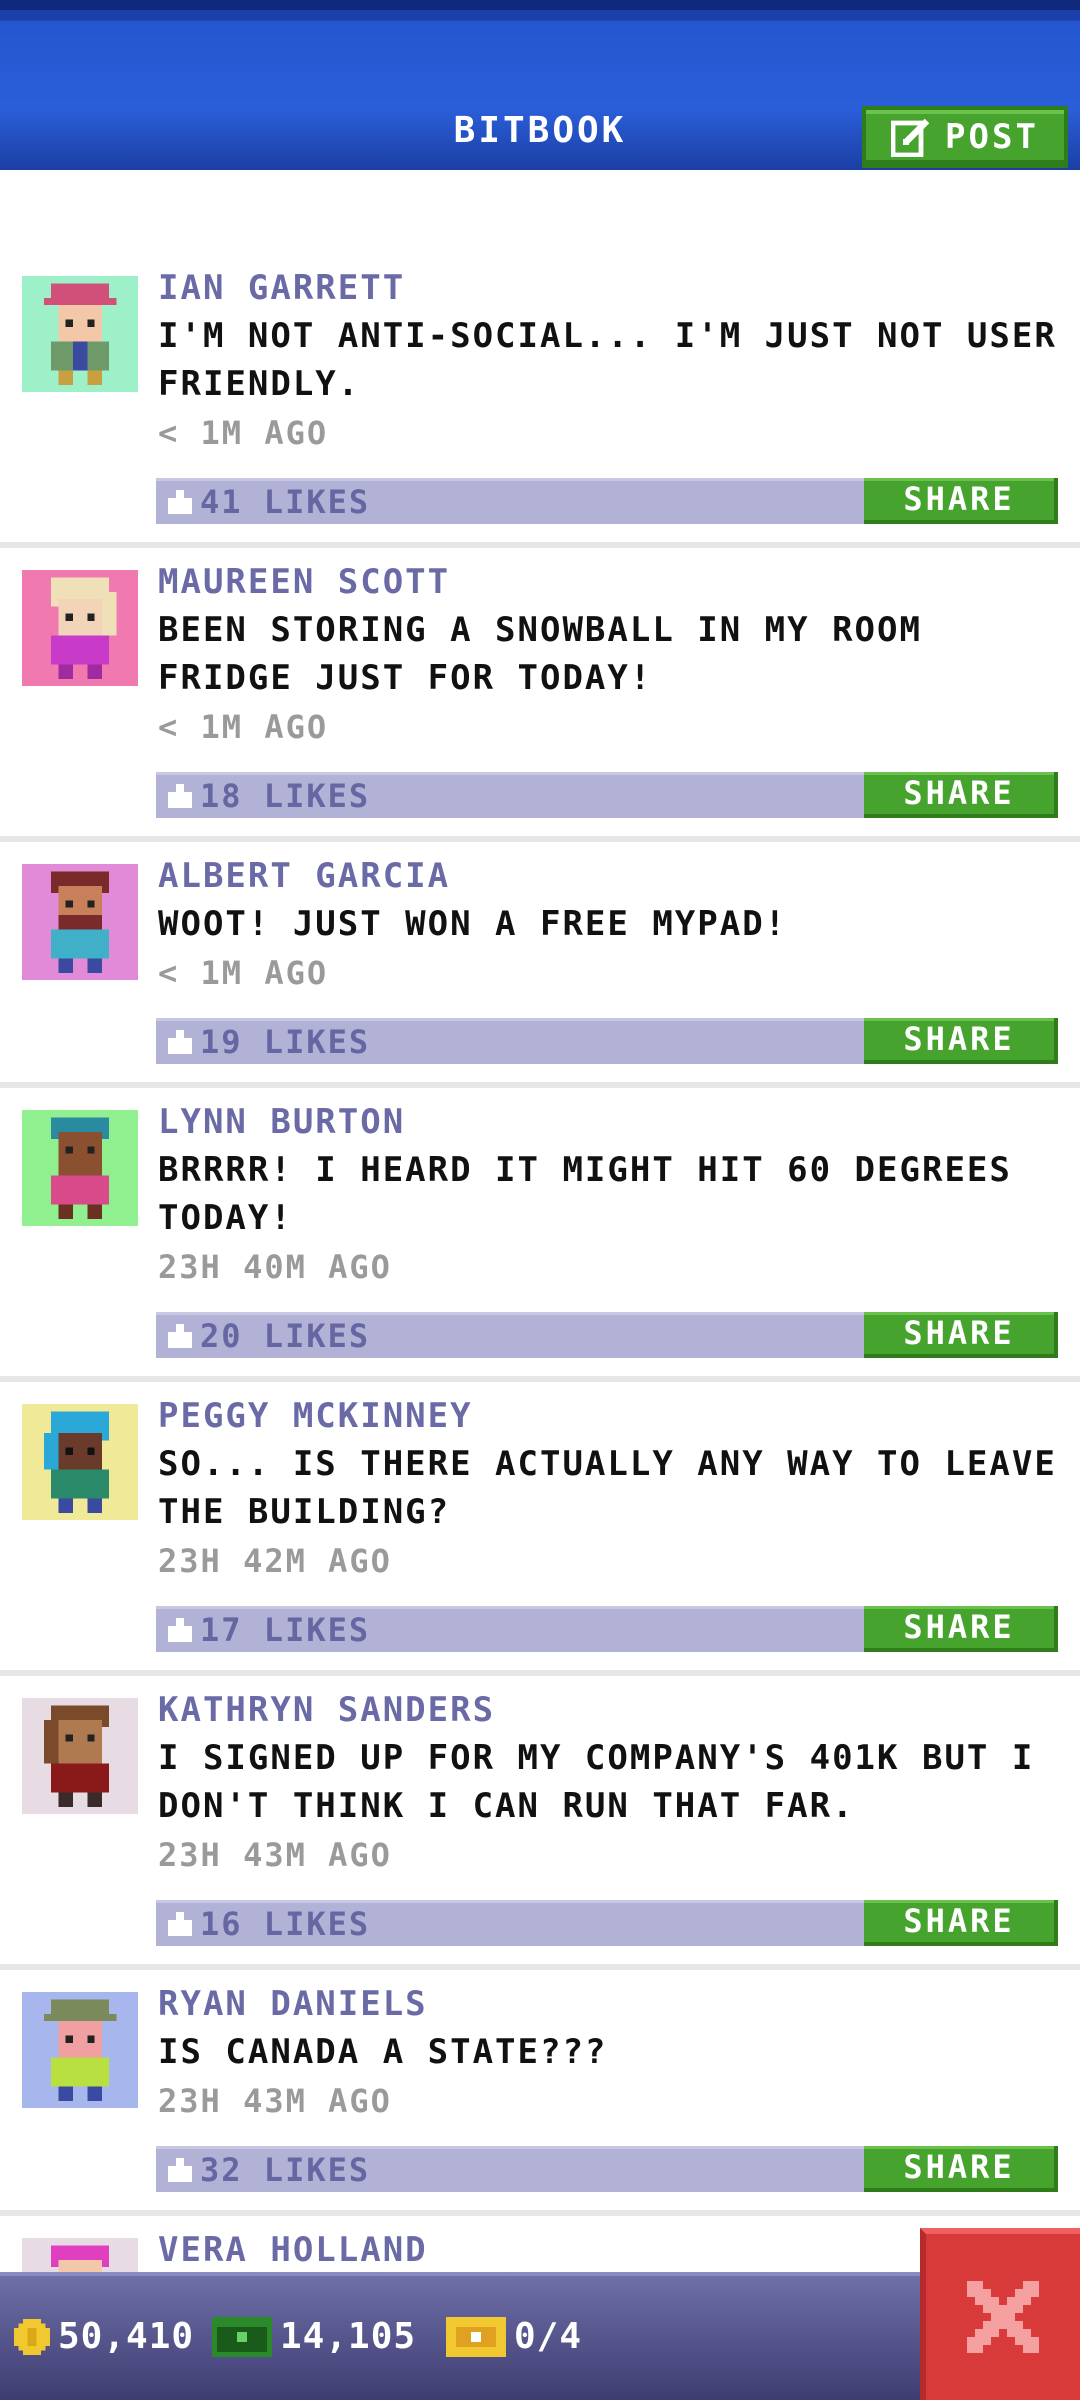 This screenshot has width=1080, height=2400. Describe the element at coordinates (383, 2052) in the screenshot. I see `post-message: IS CANADA A STATE???` at that location.